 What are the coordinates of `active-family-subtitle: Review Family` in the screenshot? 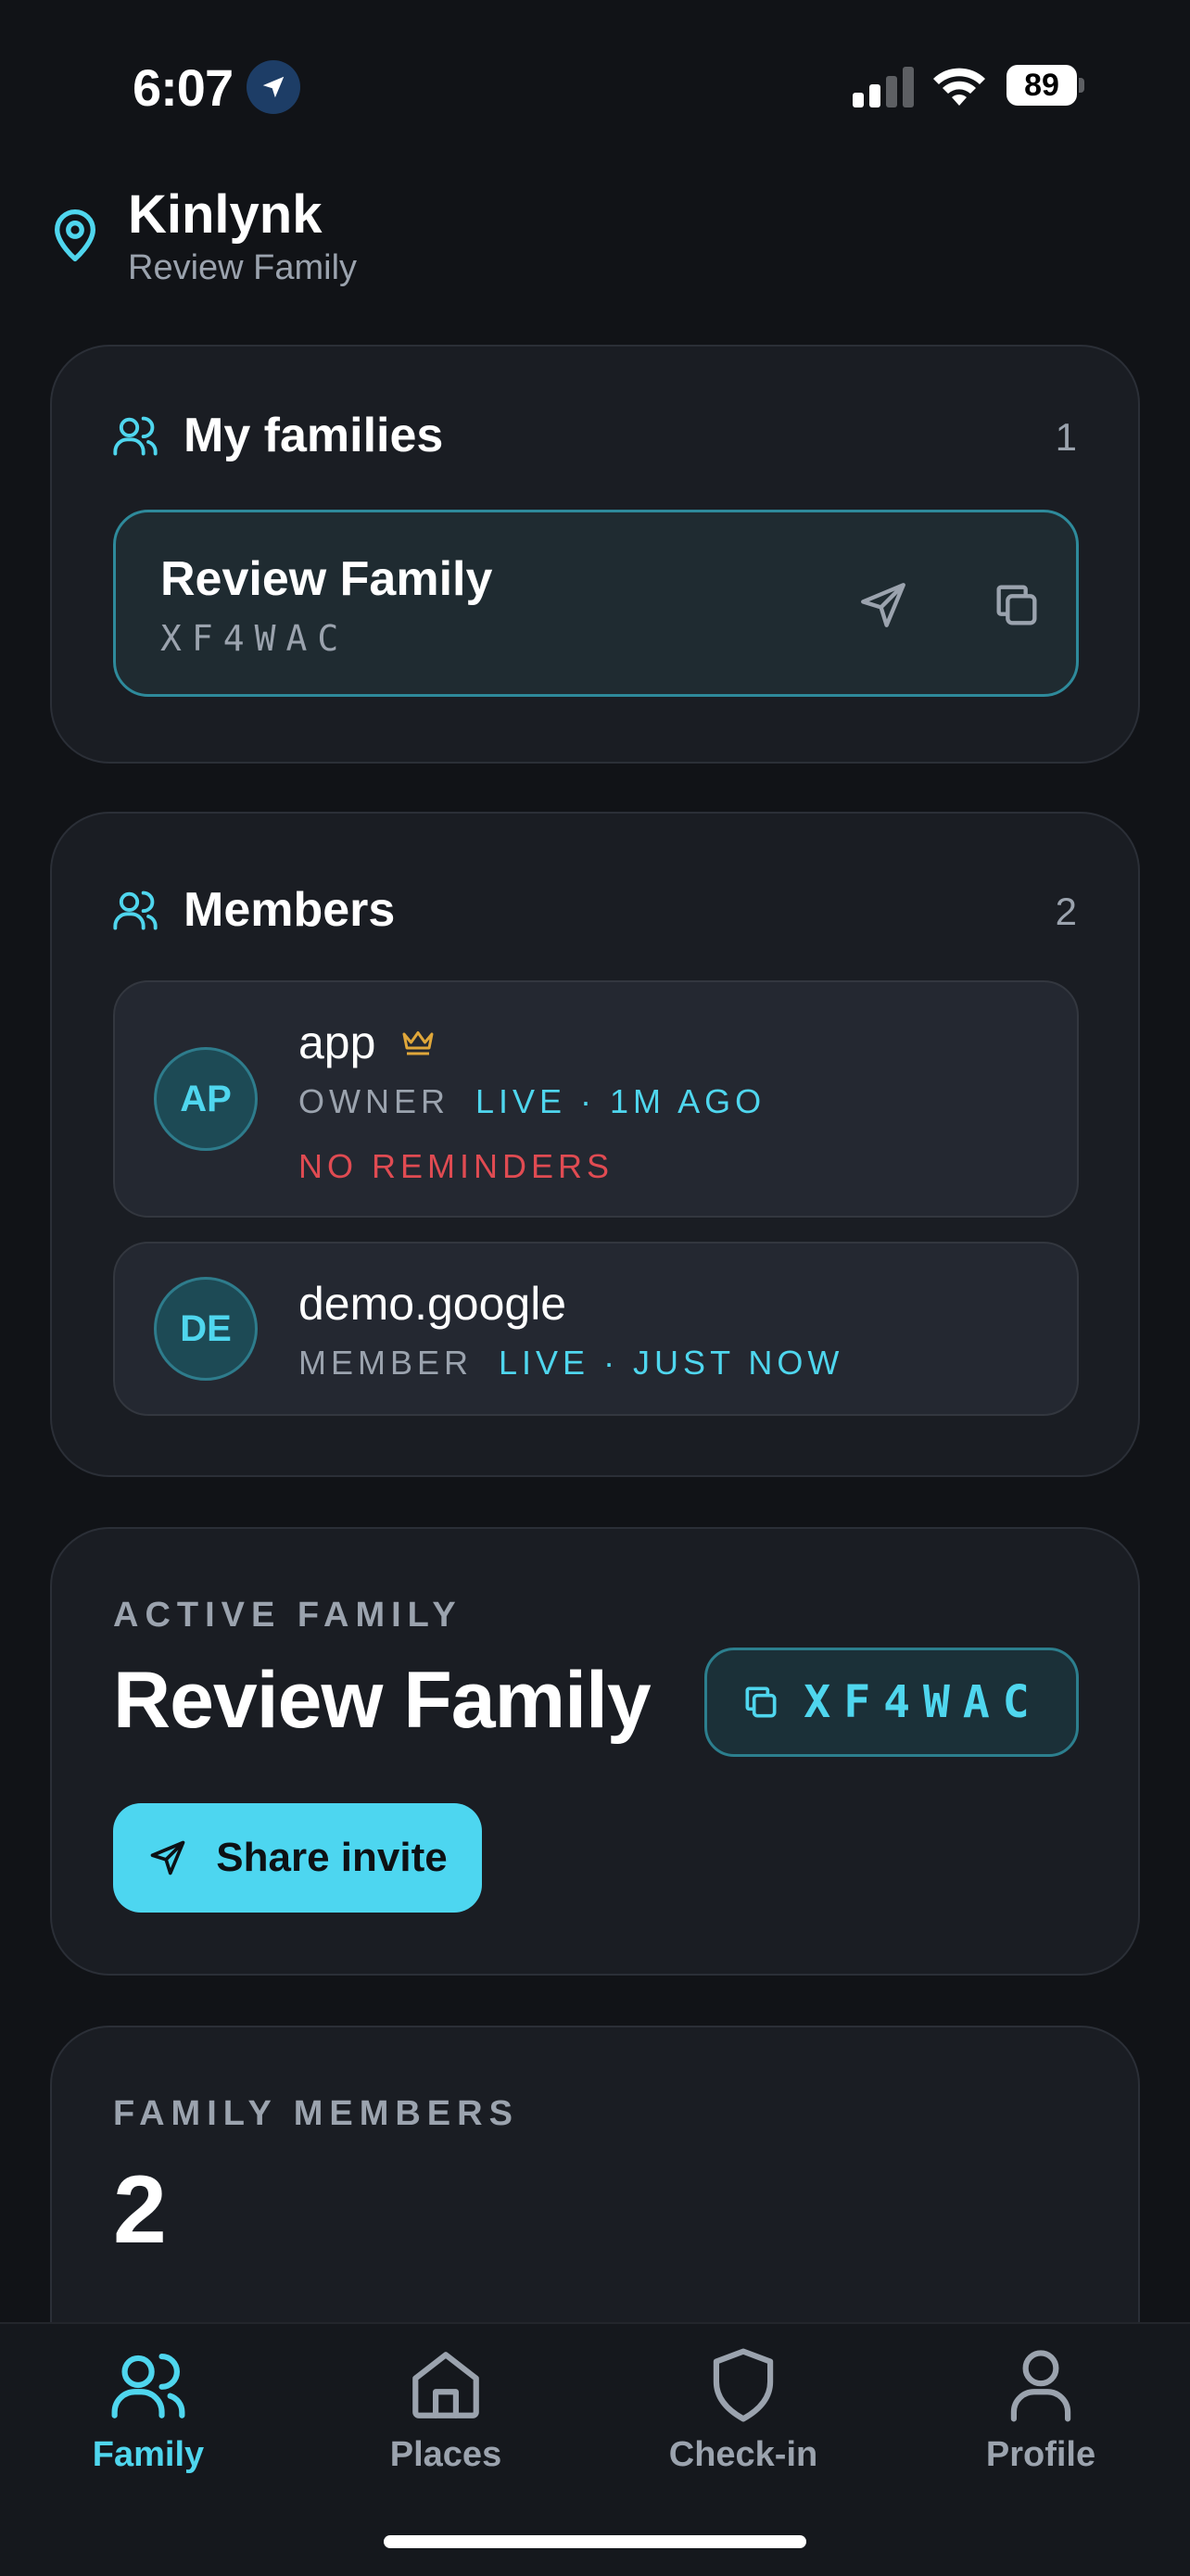 It's located at (243, 267).